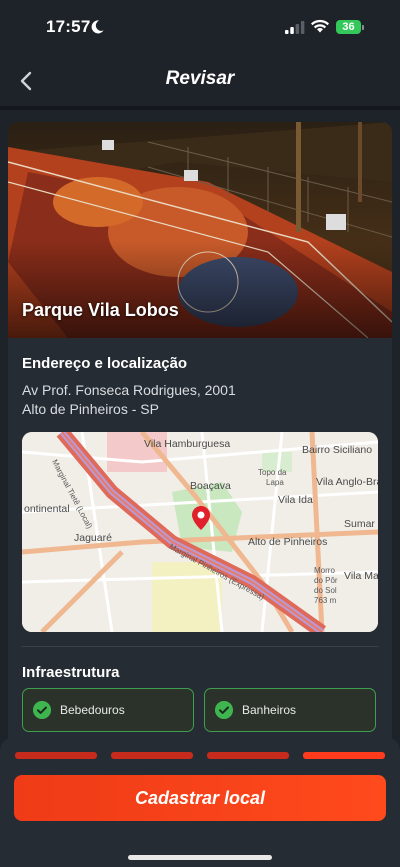  What do you see at coordinates (363, 27) in the screenshot?
I see `battery-cap` at bounding box center [363, 27].